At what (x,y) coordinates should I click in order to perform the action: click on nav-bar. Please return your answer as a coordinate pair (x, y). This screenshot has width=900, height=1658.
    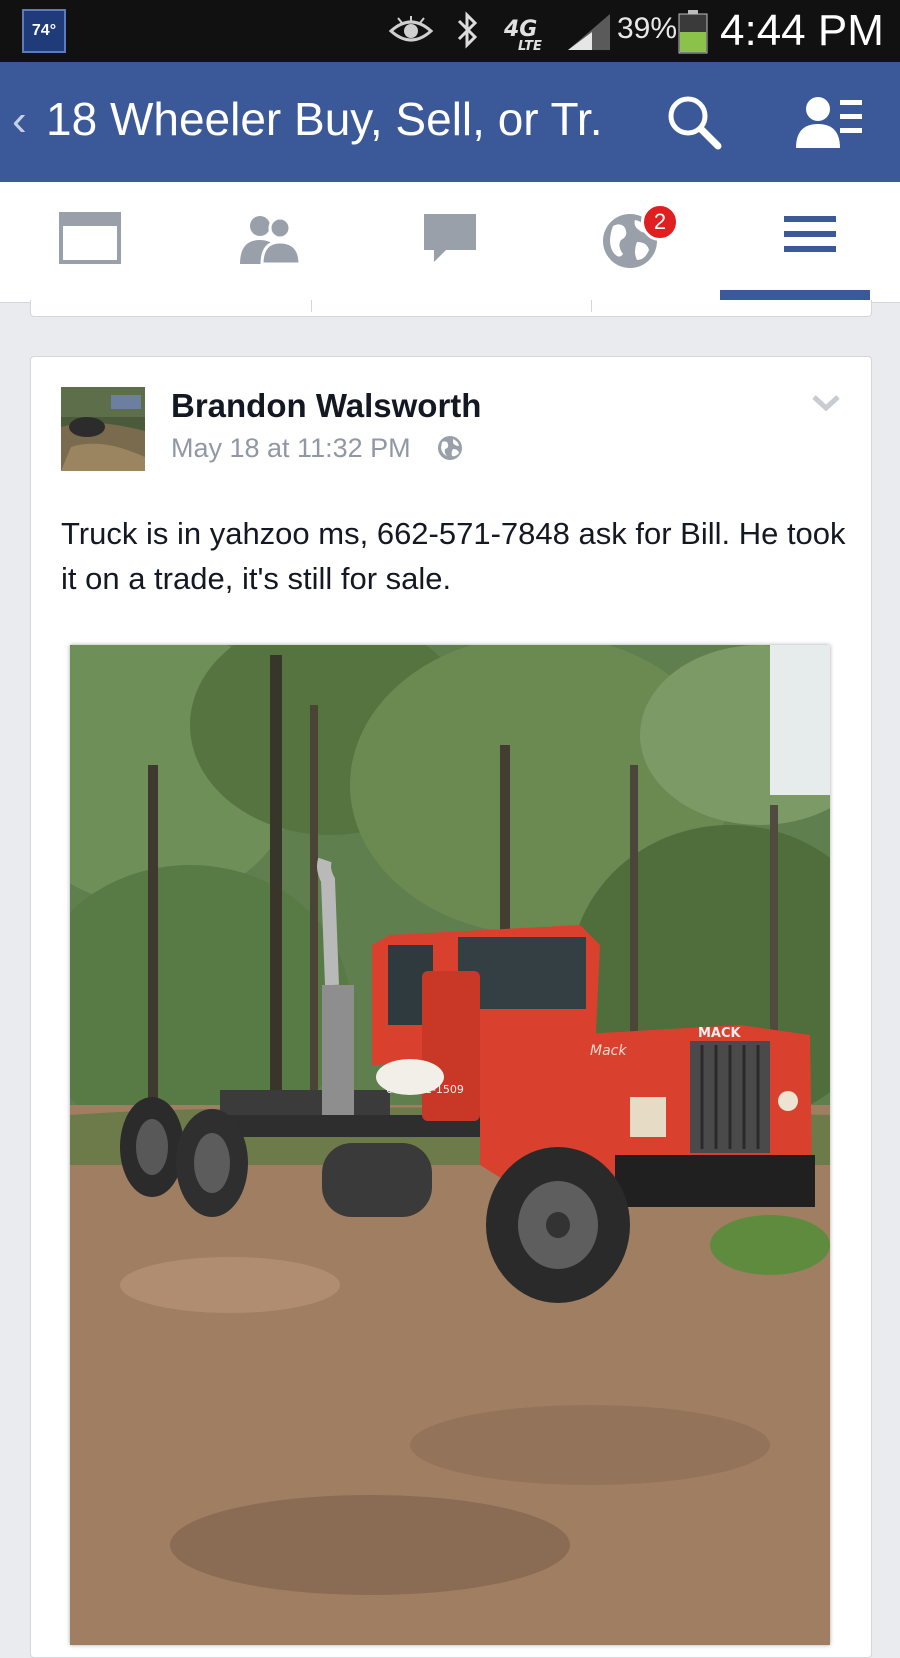
    Looking at the image, I should click on (450, 242).